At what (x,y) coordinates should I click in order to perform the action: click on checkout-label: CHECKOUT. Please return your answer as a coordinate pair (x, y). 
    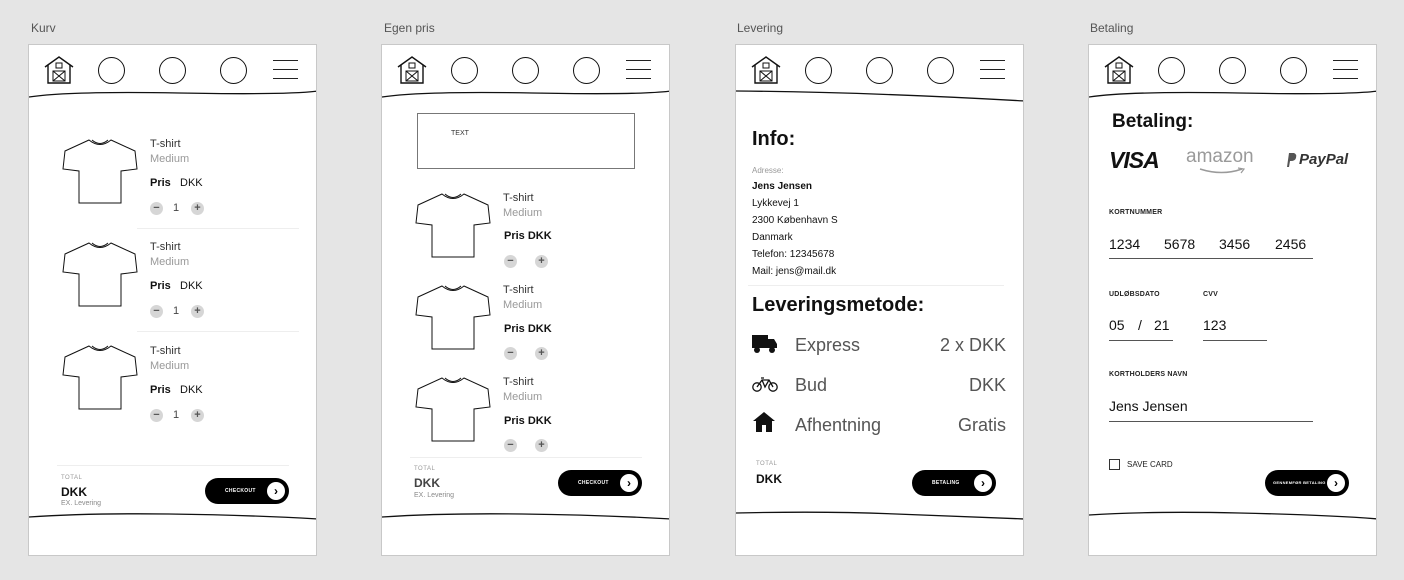
    Looking at the image, I should click on (593, 483).